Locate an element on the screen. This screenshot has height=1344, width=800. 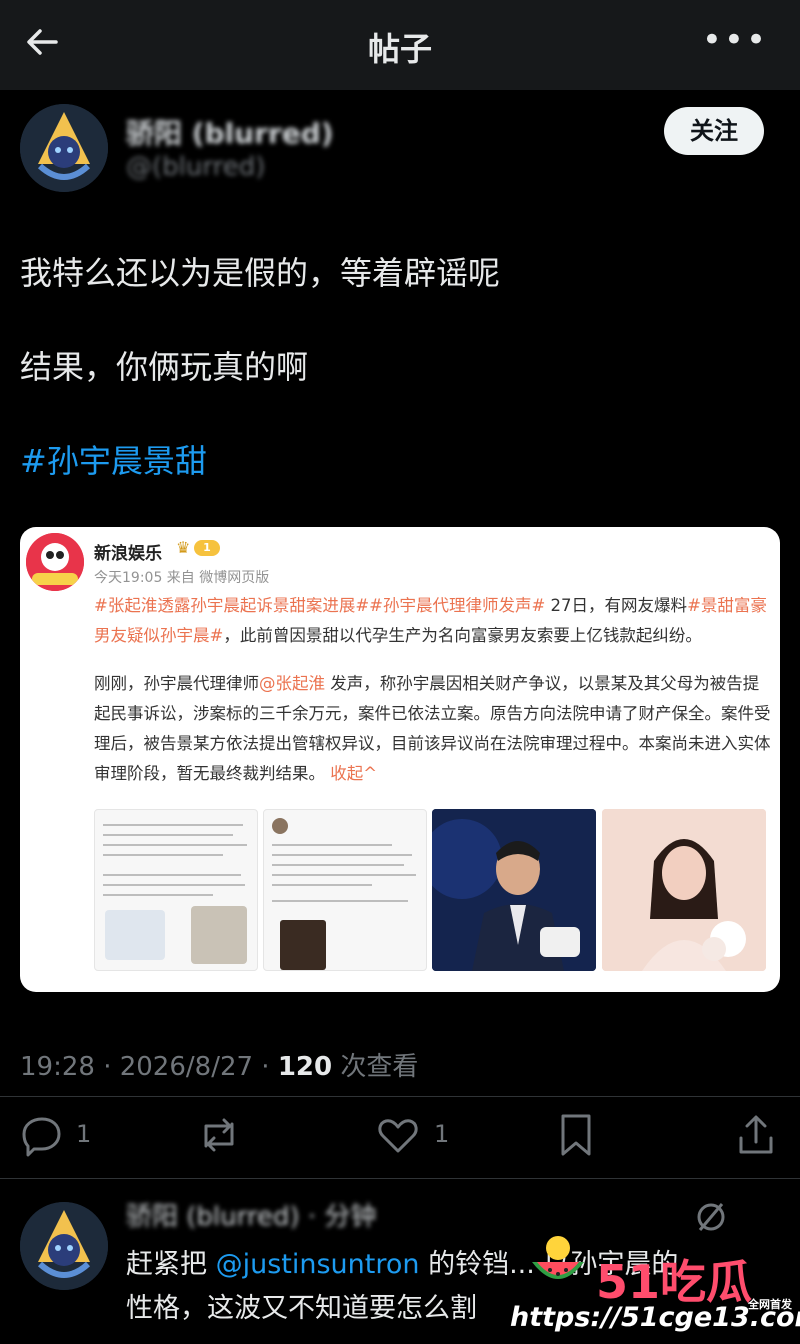
follow-button: 关注 is located at coordinates (714, 131).